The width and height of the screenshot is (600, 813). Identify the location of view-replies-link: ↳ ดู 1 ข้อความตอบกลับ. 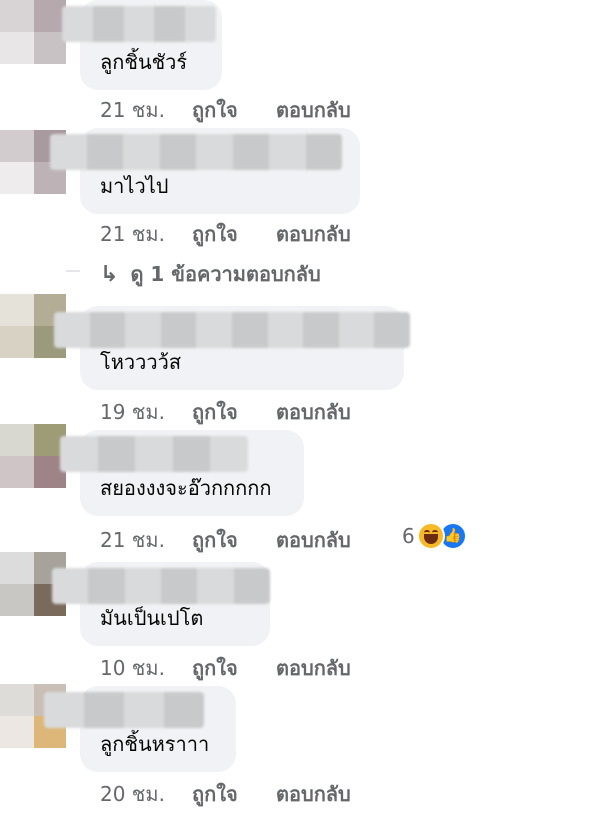
(210, 274).